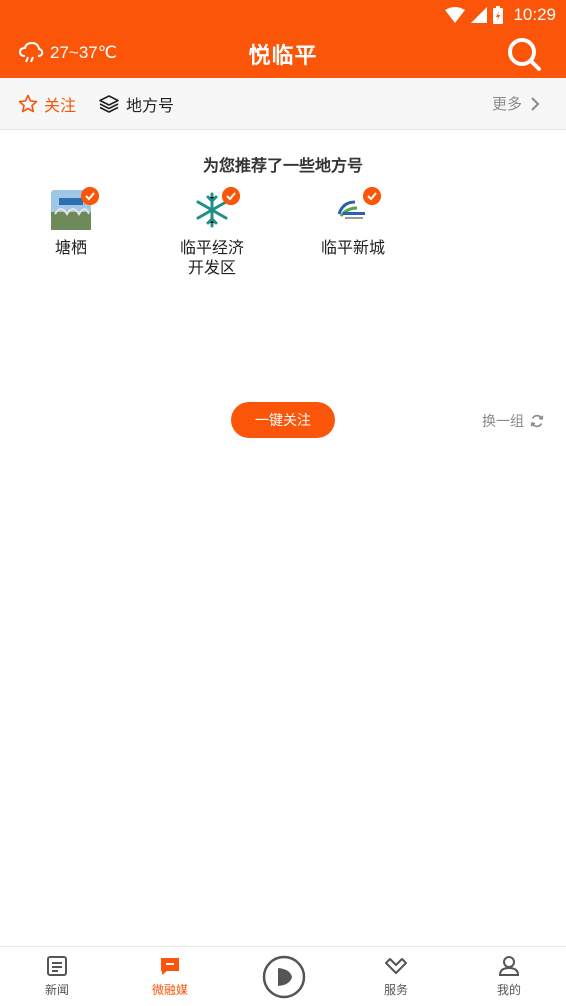 This screenshot has height=1006, width=566. Describe the element at coordinates (509, 966) in the screenshot. I see `user-icon` at that location.